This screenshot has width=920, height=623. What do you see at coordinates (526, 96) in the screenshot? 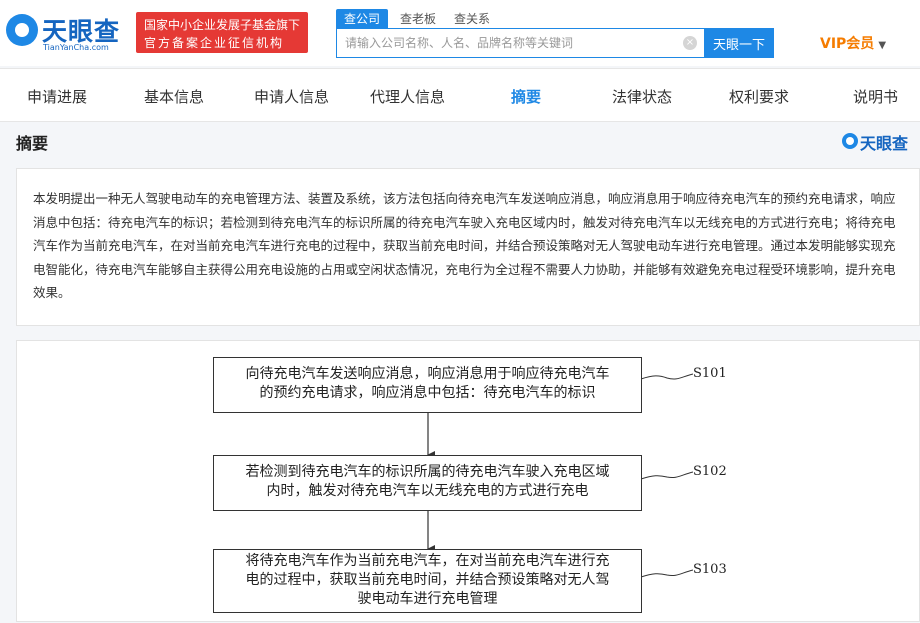
I see `tab-abstract: 摘要` at bounding box center [526, 96].